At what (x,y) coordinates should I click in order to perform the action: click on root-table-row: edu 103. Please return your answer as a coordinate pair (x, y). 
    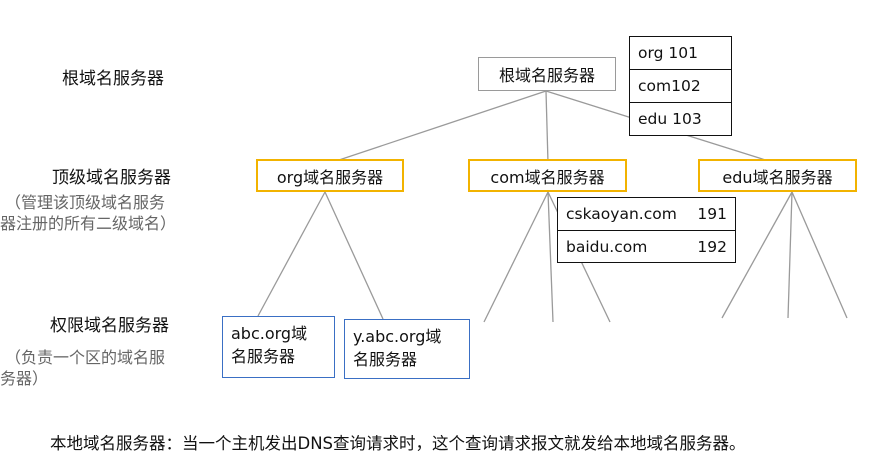
    Looking at the image, I should click on (670, 118).